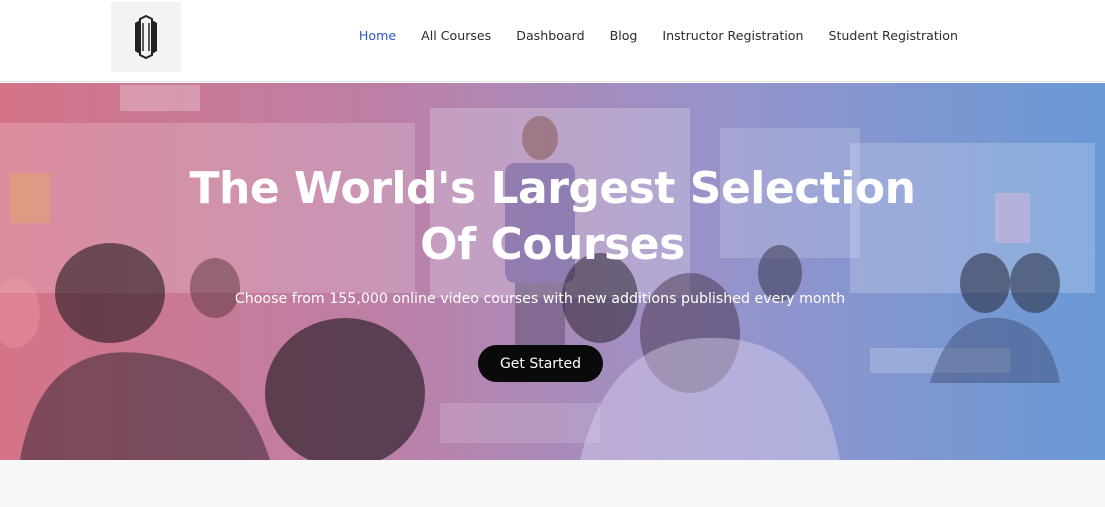 The image size is (1105, 507). Describe the element at coordinates (893, 36) in the screenshot. I see `nav-student-registration: Student Registration` at that location.